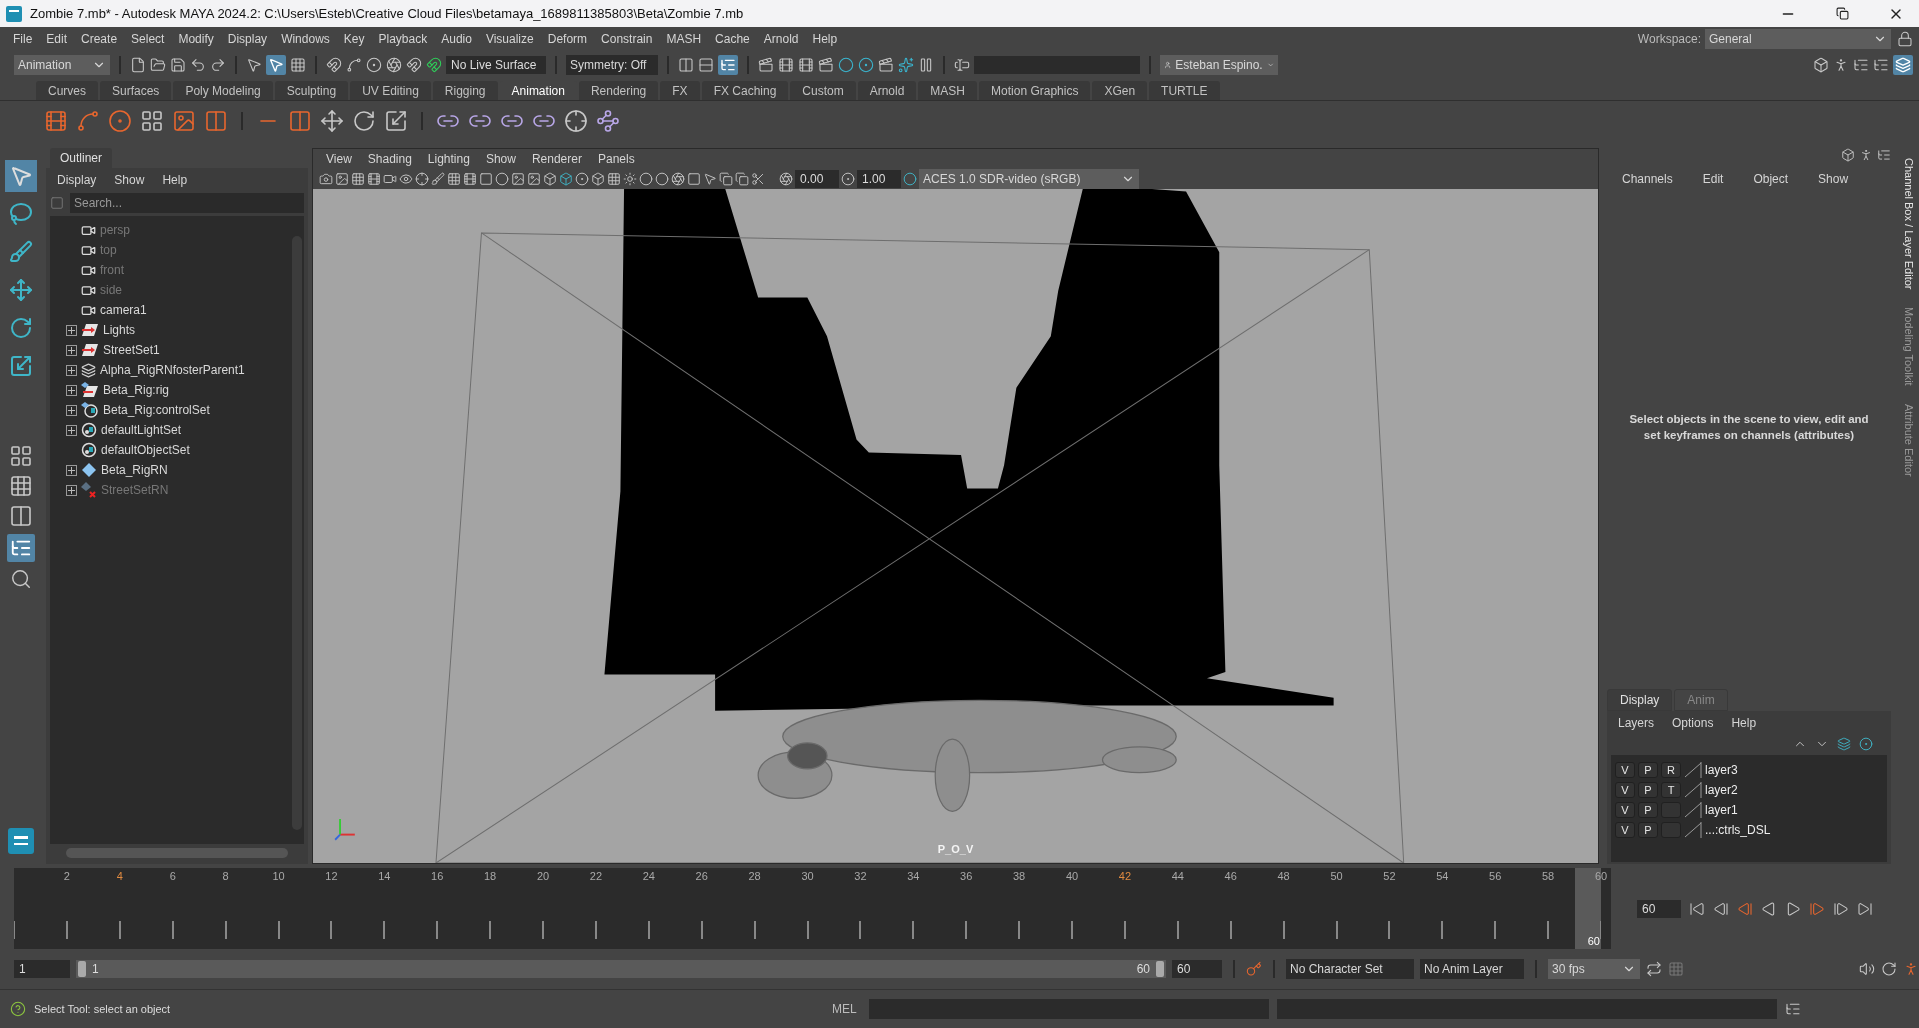 The height and width of the screenshot is (1028, 1919). What do you see at coordinates (374, 179) in the screenshot?
I see `film-icon` at bounding box center [374, 179].